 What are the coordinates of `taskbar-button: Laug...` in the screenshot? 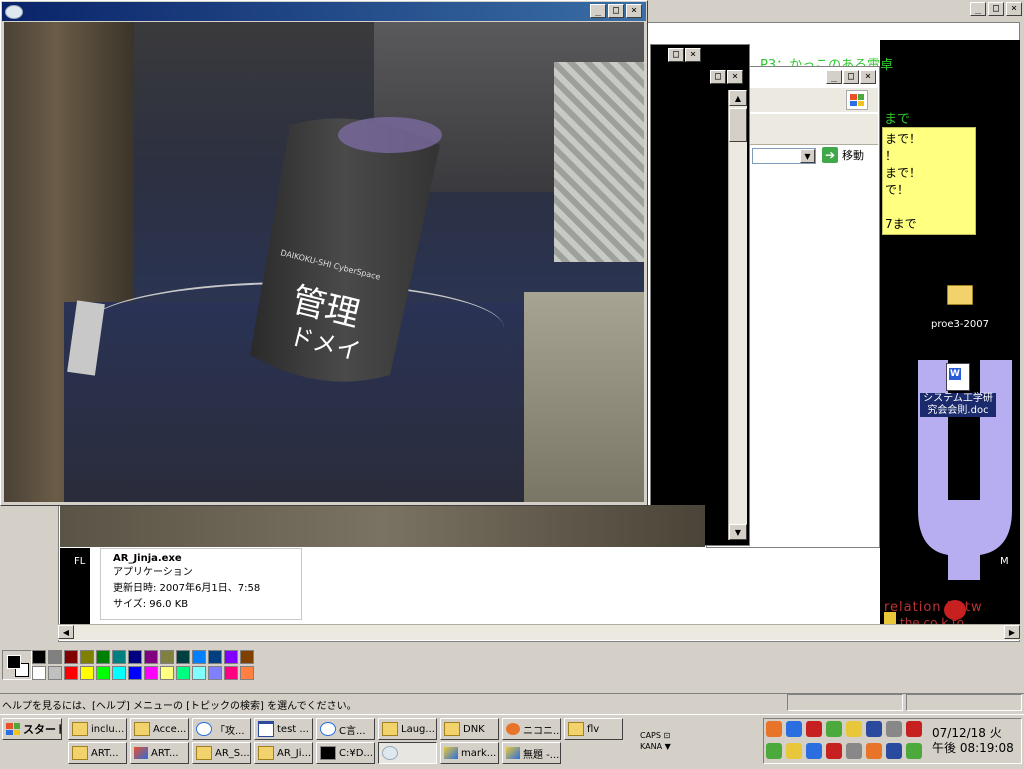 It's located at (407, 729).